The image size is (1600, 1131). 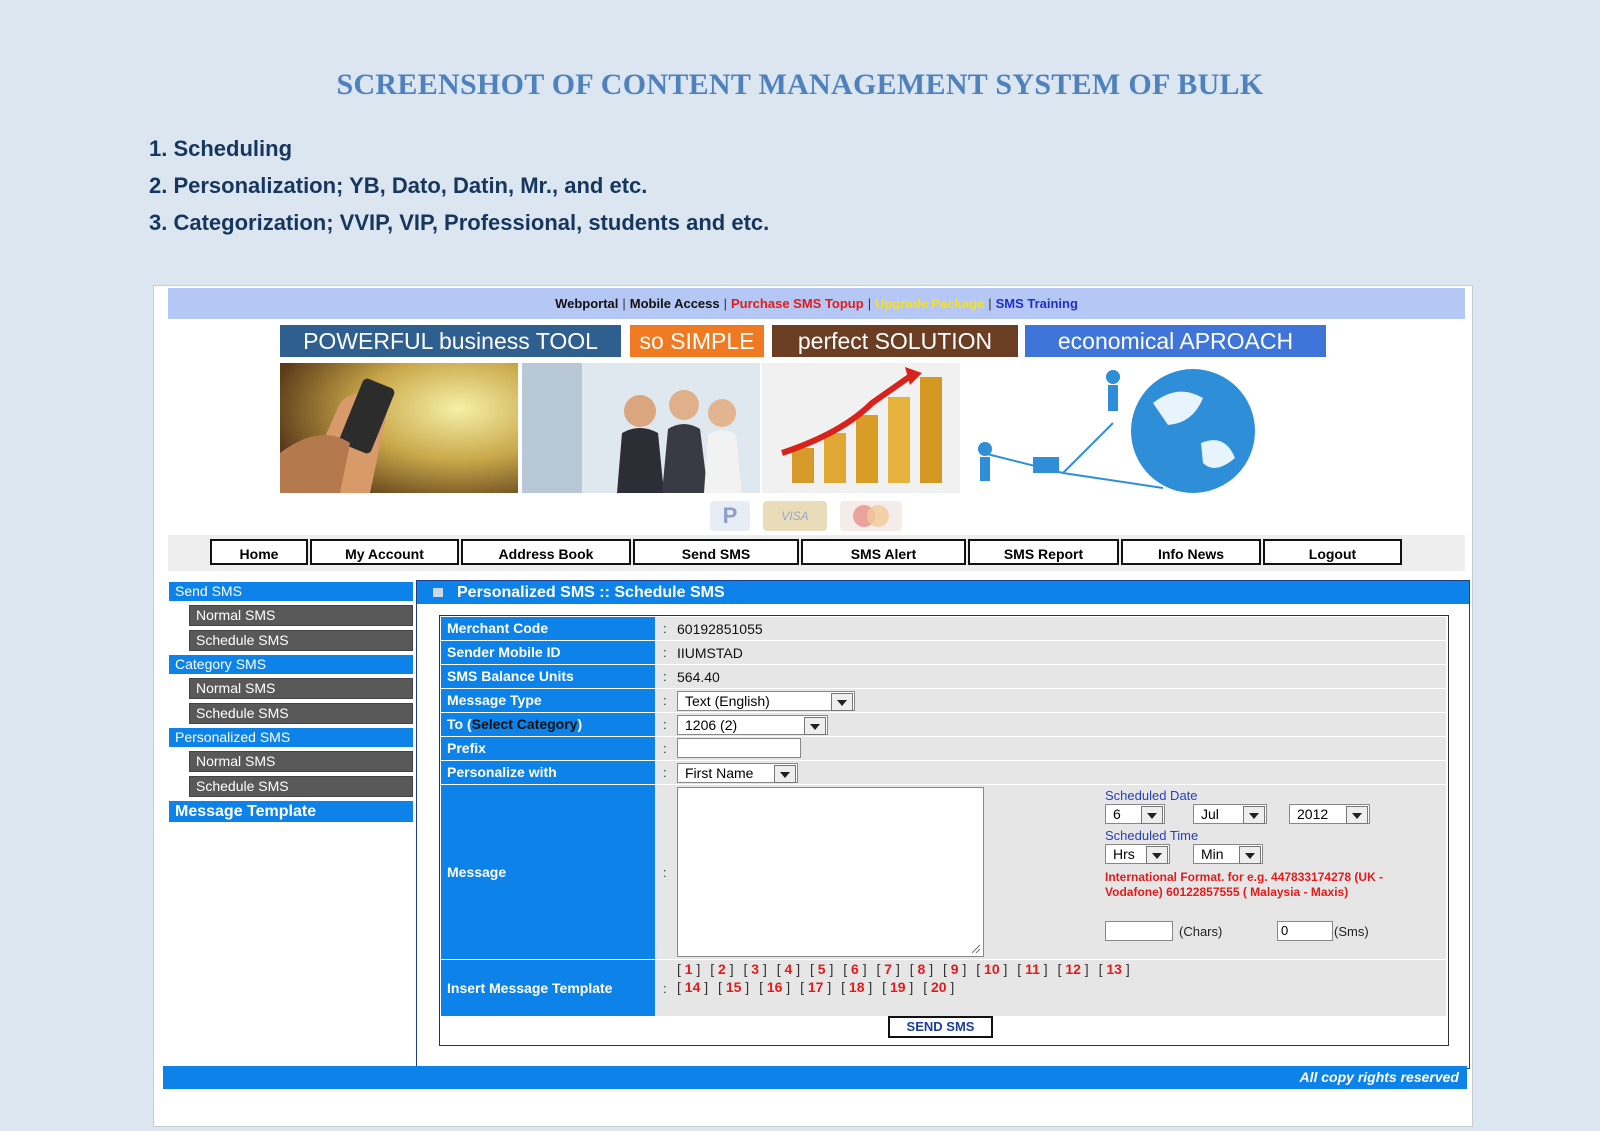 I want to click on template-link: [ 16 ], so click(x=774, y=987).